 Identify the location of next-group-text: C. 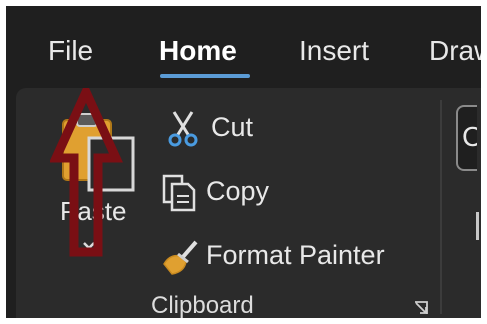
(469, 137).